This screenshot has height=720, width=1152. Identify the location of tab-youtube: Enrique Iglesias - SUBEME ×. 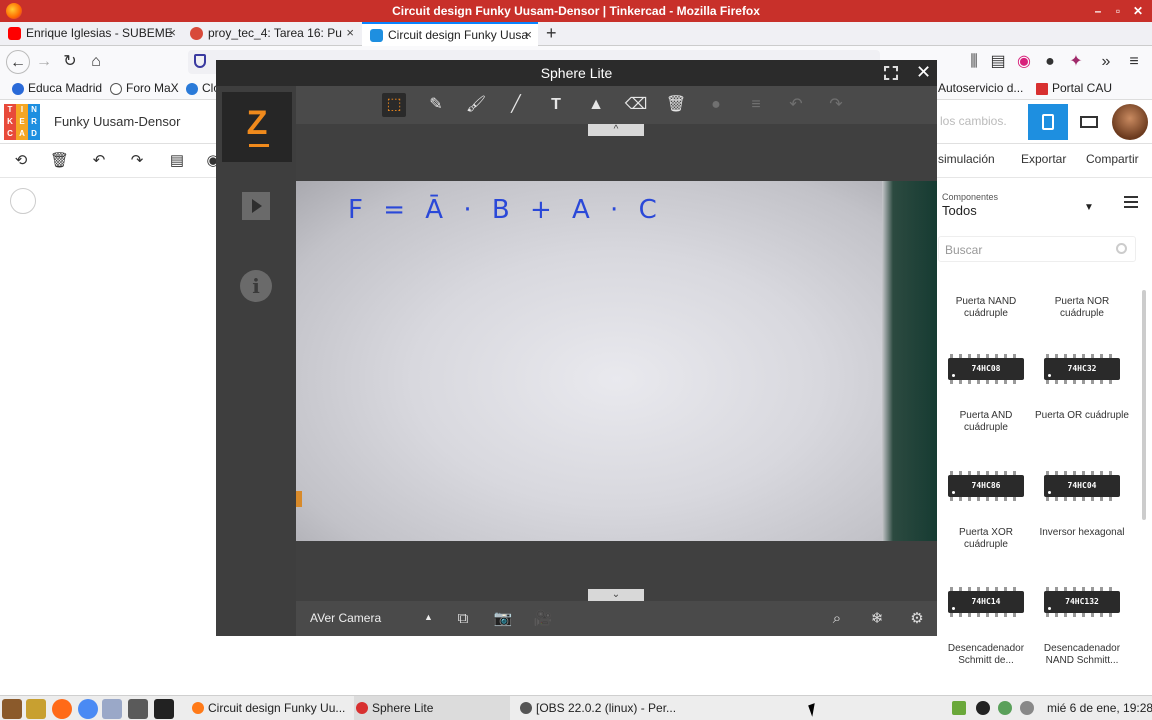
(91, 34).